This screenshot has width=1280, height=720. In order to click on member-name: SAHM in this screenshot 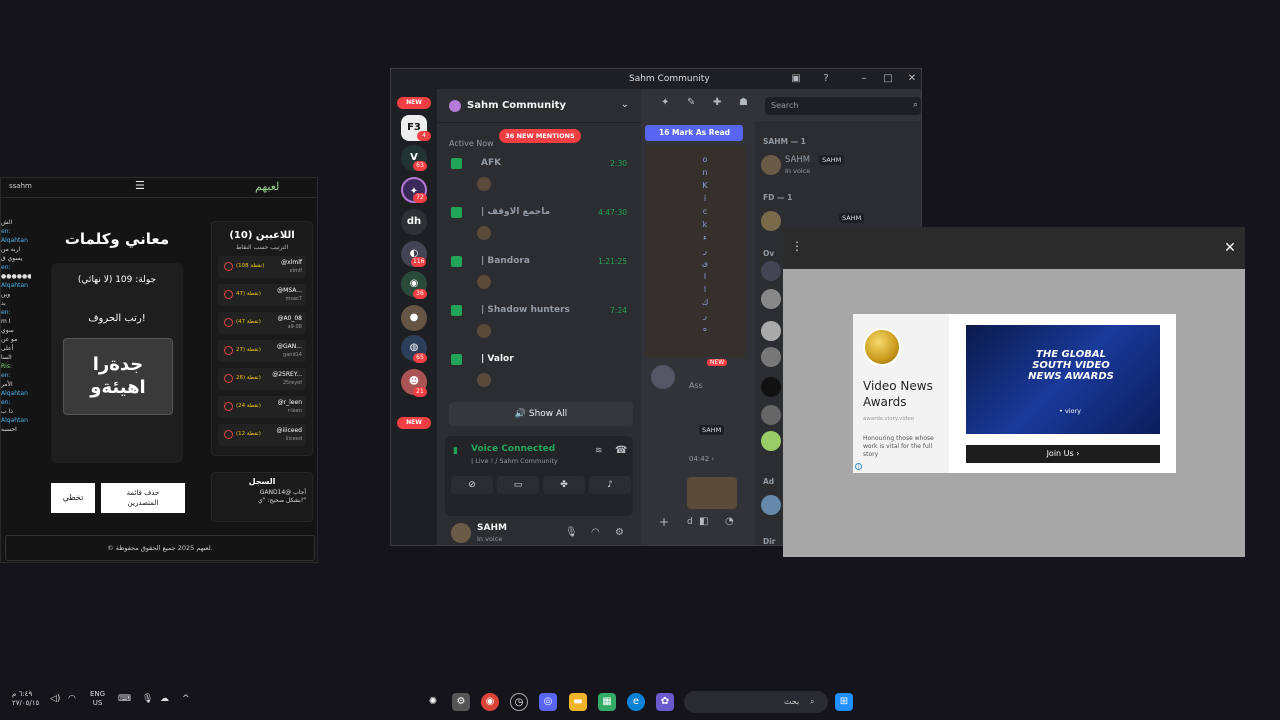, I will do `click(797, 160)`.